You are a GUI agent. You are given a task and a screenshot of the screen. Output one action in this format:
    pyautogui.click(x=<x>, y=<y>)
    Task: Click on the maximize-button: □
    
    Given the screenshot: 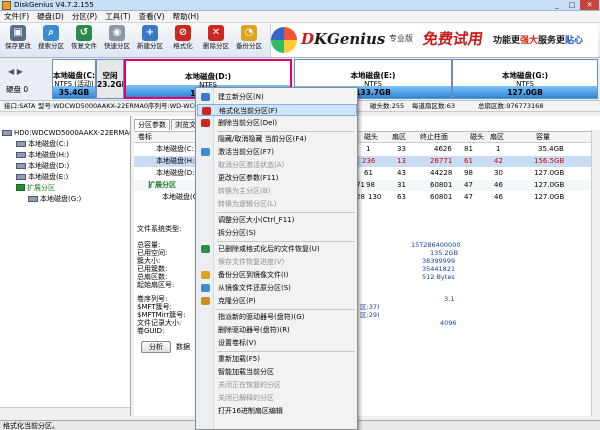 What is the action you would take?
    pyautogui.click(x=572, y=5)
    